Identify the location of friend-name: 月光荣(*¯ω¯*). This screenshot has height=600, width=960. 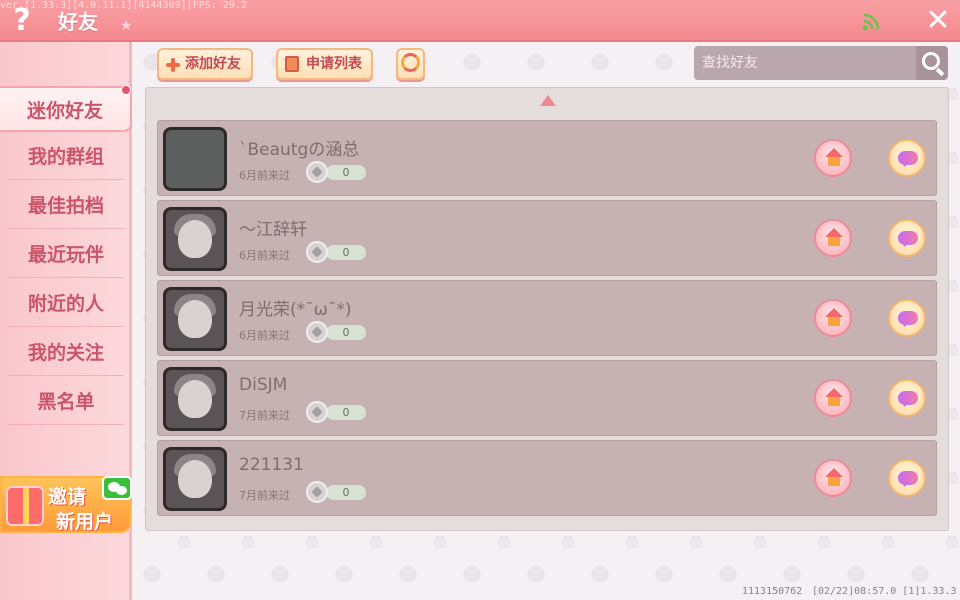
(295, 310).